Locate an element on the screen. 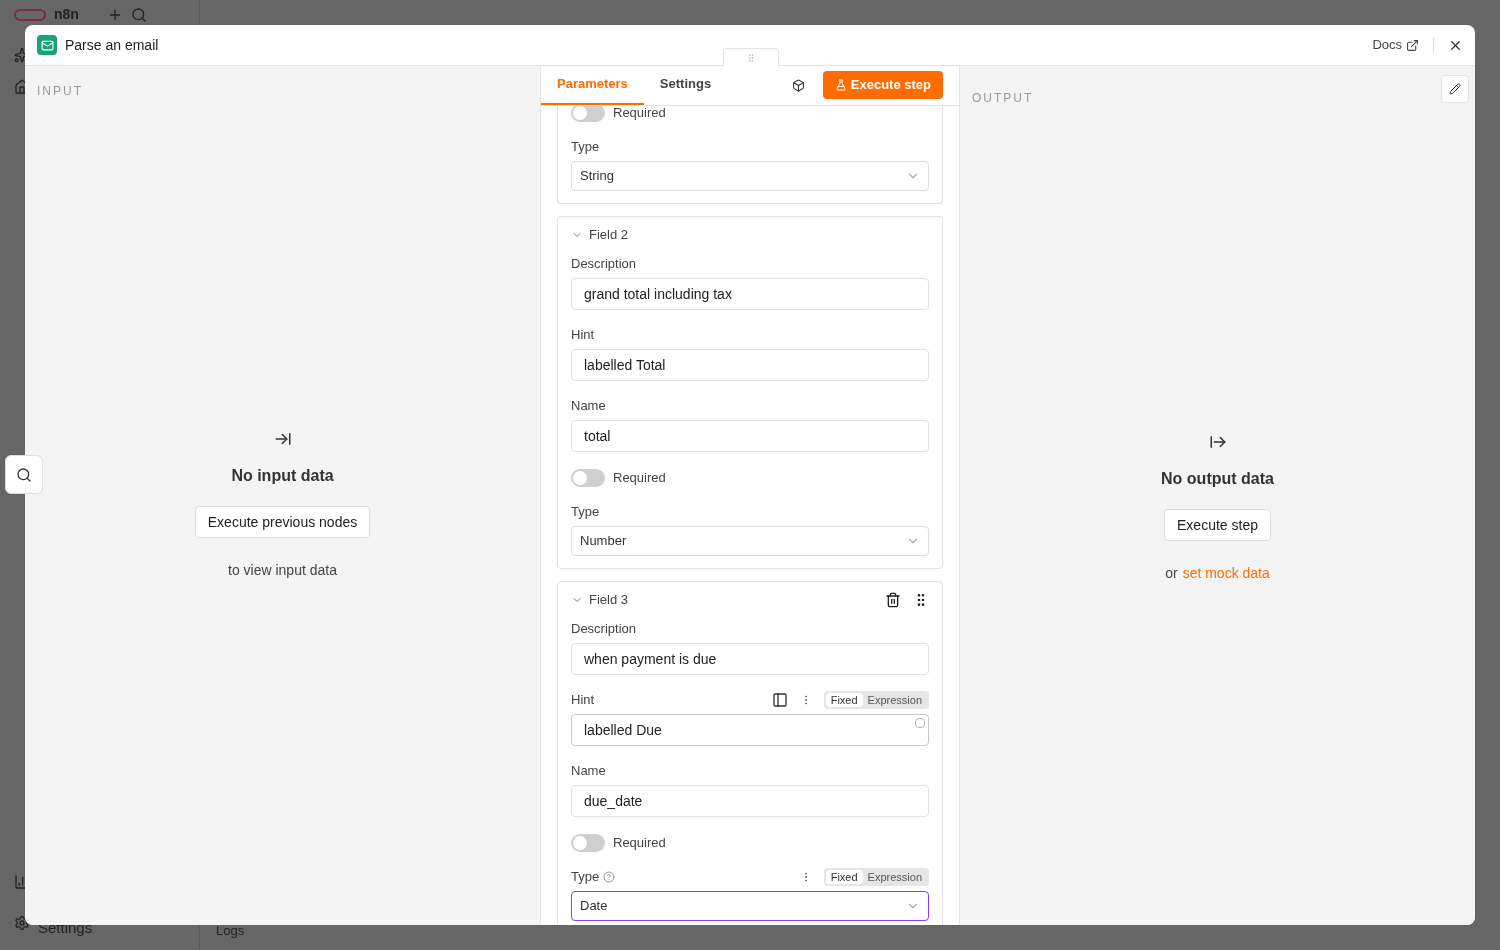  text-input: labelled Total is located at coordinates (750, 365).